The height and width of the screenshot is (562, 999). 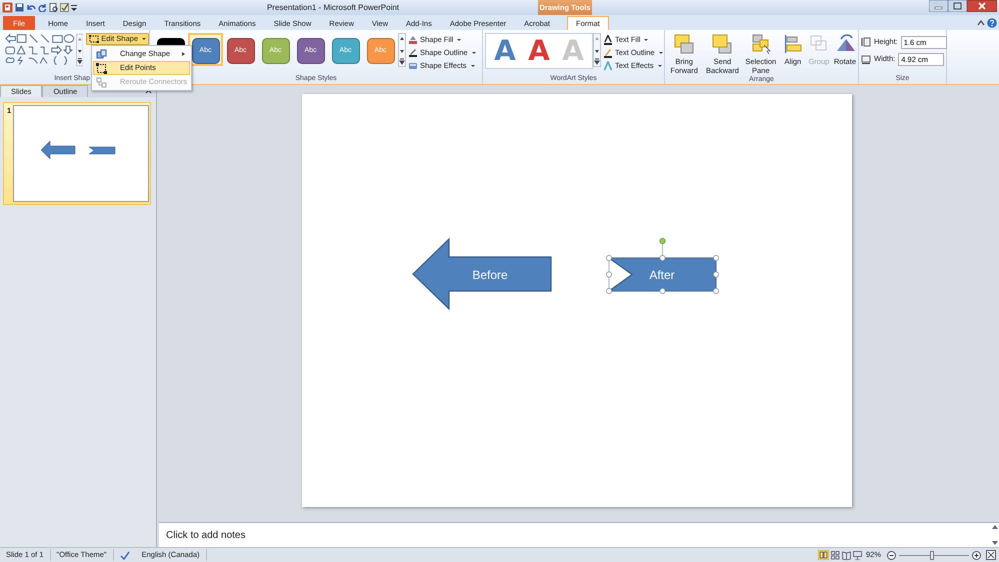 I want to click on zoom-out-icon, so click(x=891, y=555).